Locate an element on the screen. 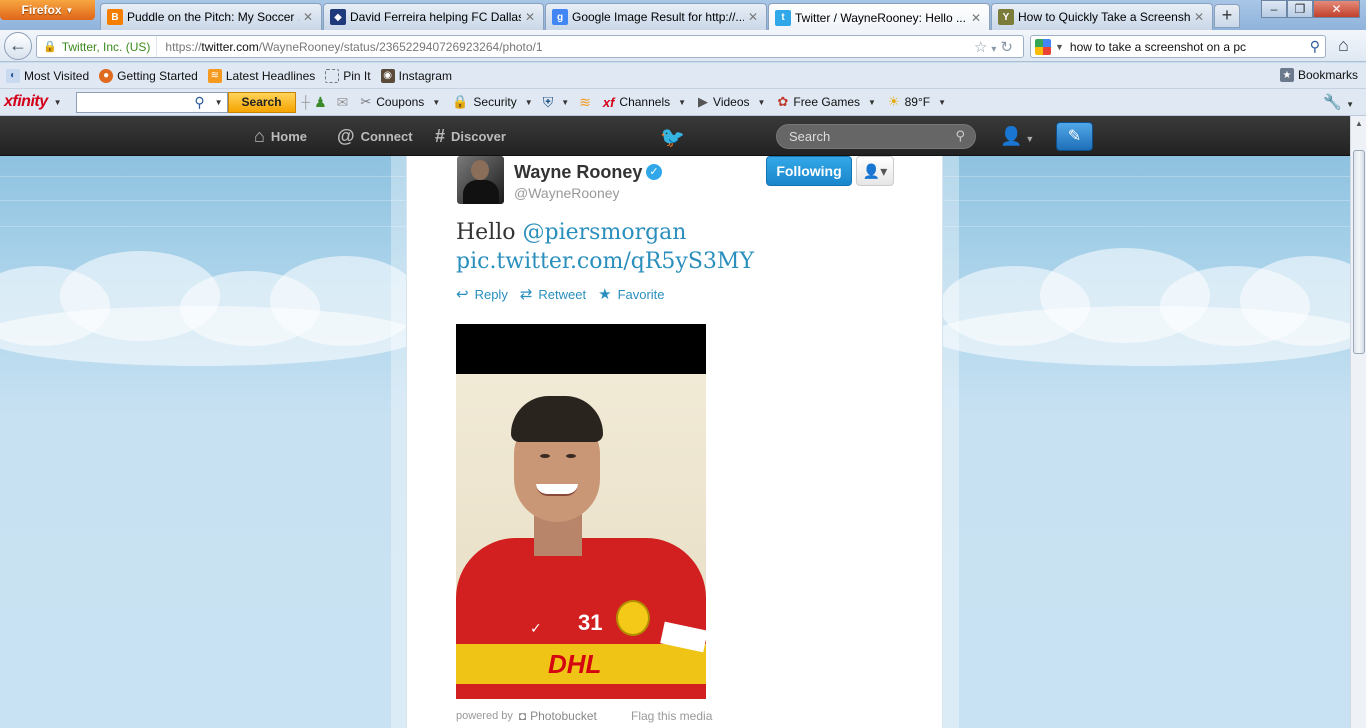 The image size is (1366, 728). twitter-search-input: Search ⚲ is located at coordinates (876, 136).